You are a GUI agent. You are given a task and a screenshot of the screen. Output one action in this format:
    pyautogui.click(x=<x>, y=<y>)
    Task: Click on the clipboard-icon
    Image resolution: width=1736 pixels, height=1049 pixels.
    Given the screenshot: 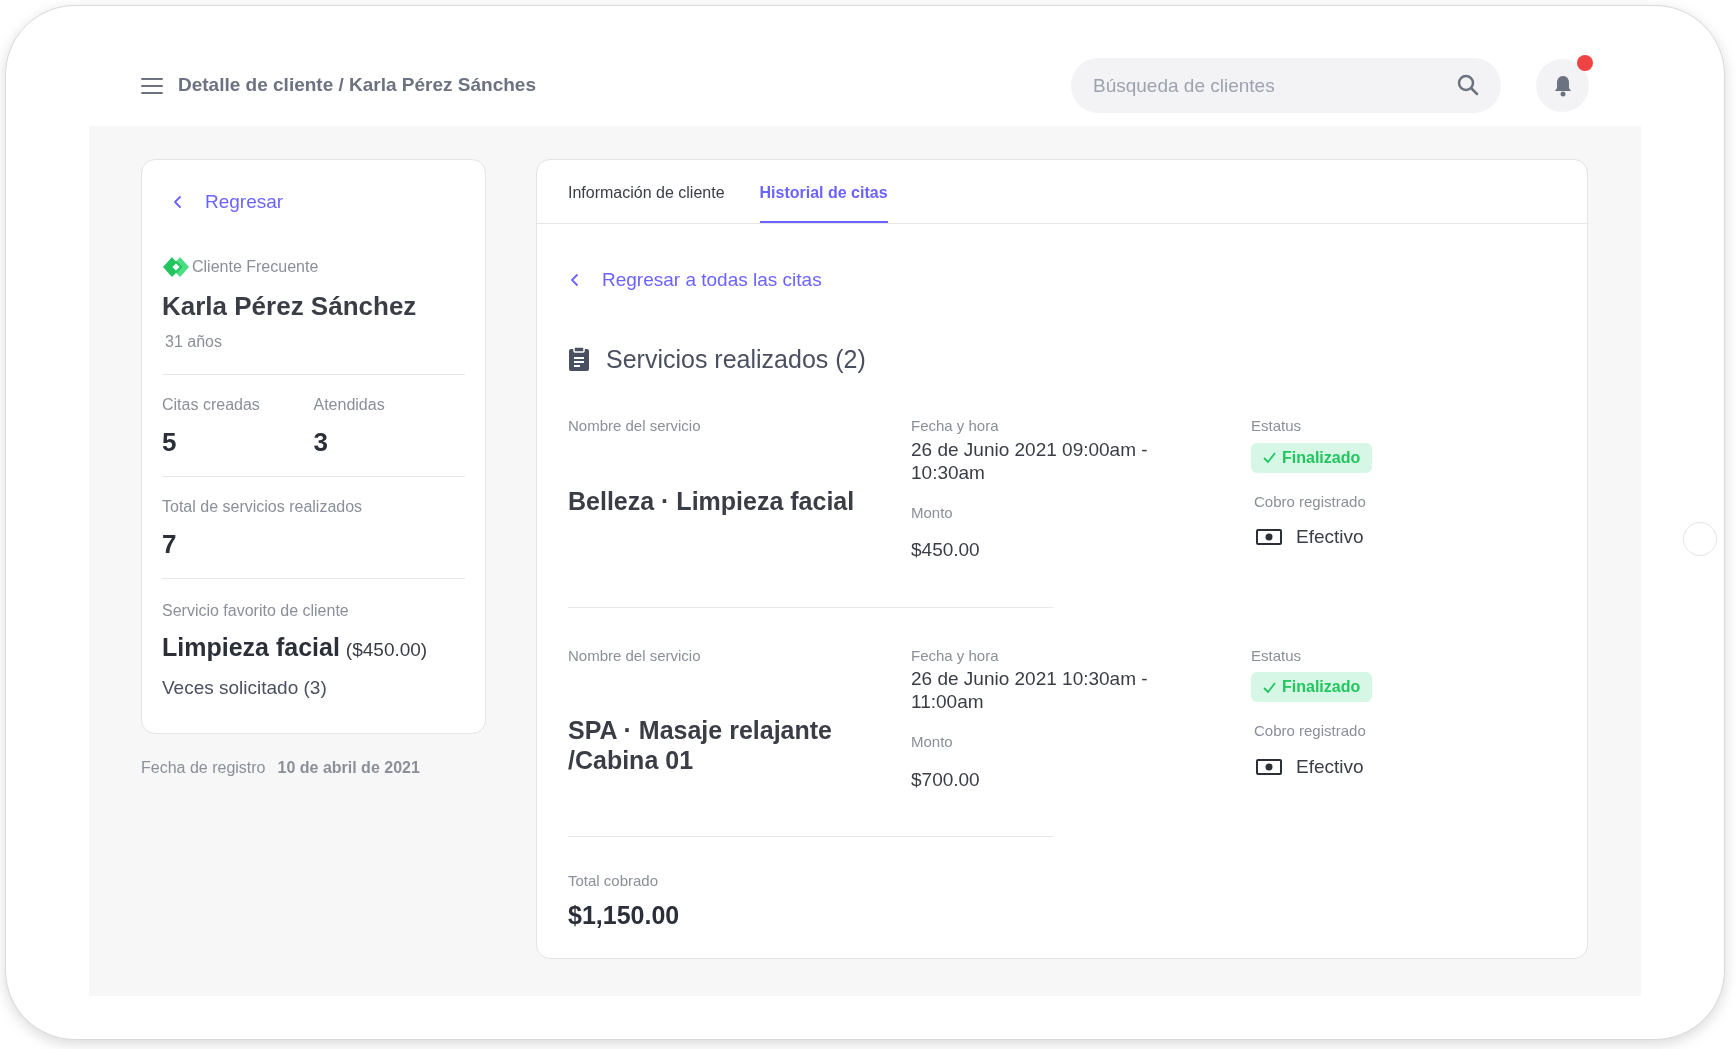 What is the action you would take?
    pyautogui.click(x=579, y=359)
    